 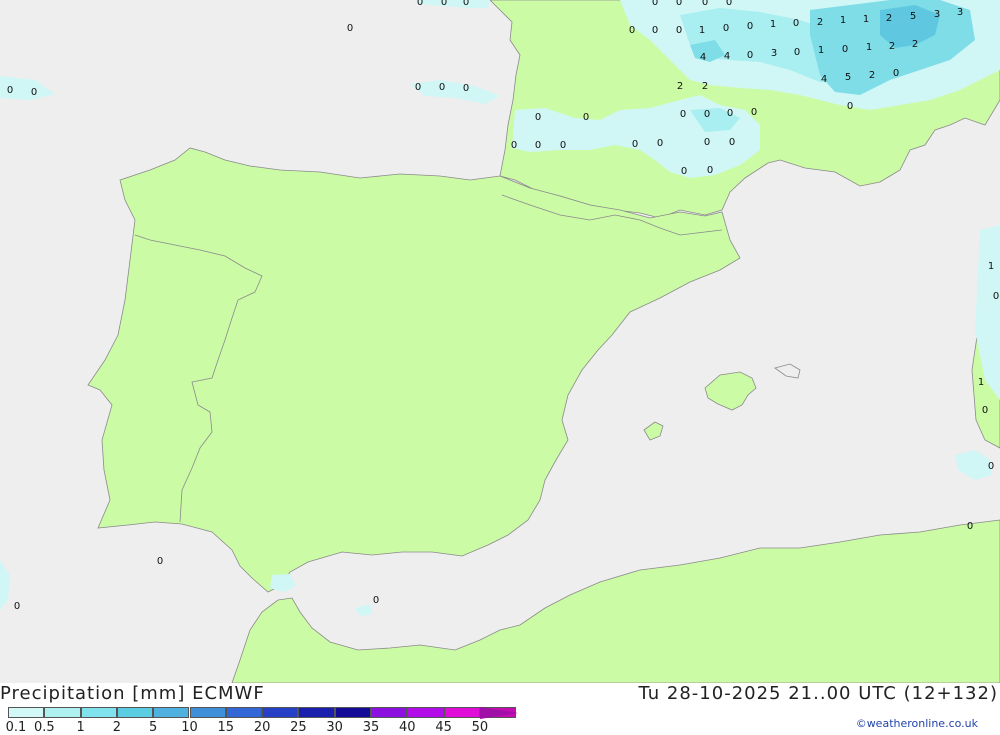 What do you see at coordinates (818, 693) in the screenshot?
I see `forecast-datetime: Tu 28-10-2025 21..00 UTC (12+132)` at bounding box center [818, 693].